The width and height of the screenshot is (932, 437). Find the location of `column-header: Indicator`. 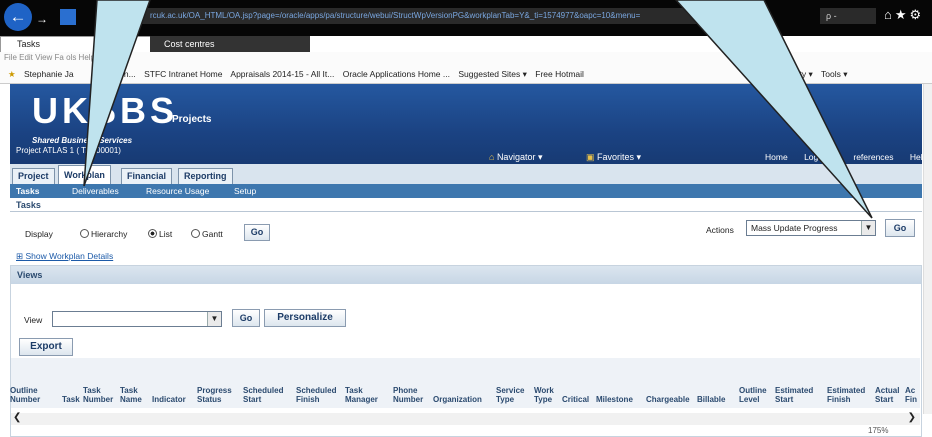

column-header: Indicator is located at coordinates (169, 395).